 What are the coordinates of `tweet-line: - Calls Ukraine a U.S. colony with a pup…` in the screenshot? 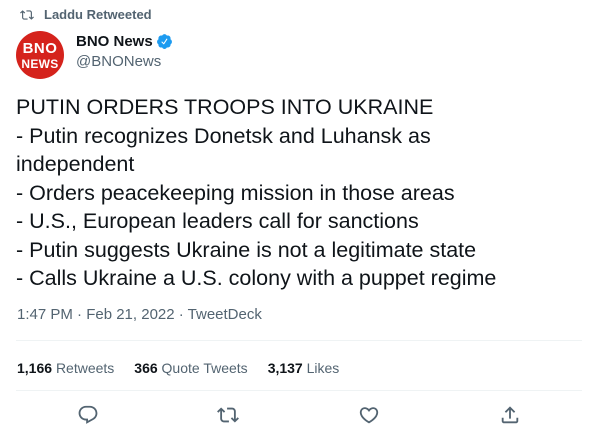 It's located at (256, 278).